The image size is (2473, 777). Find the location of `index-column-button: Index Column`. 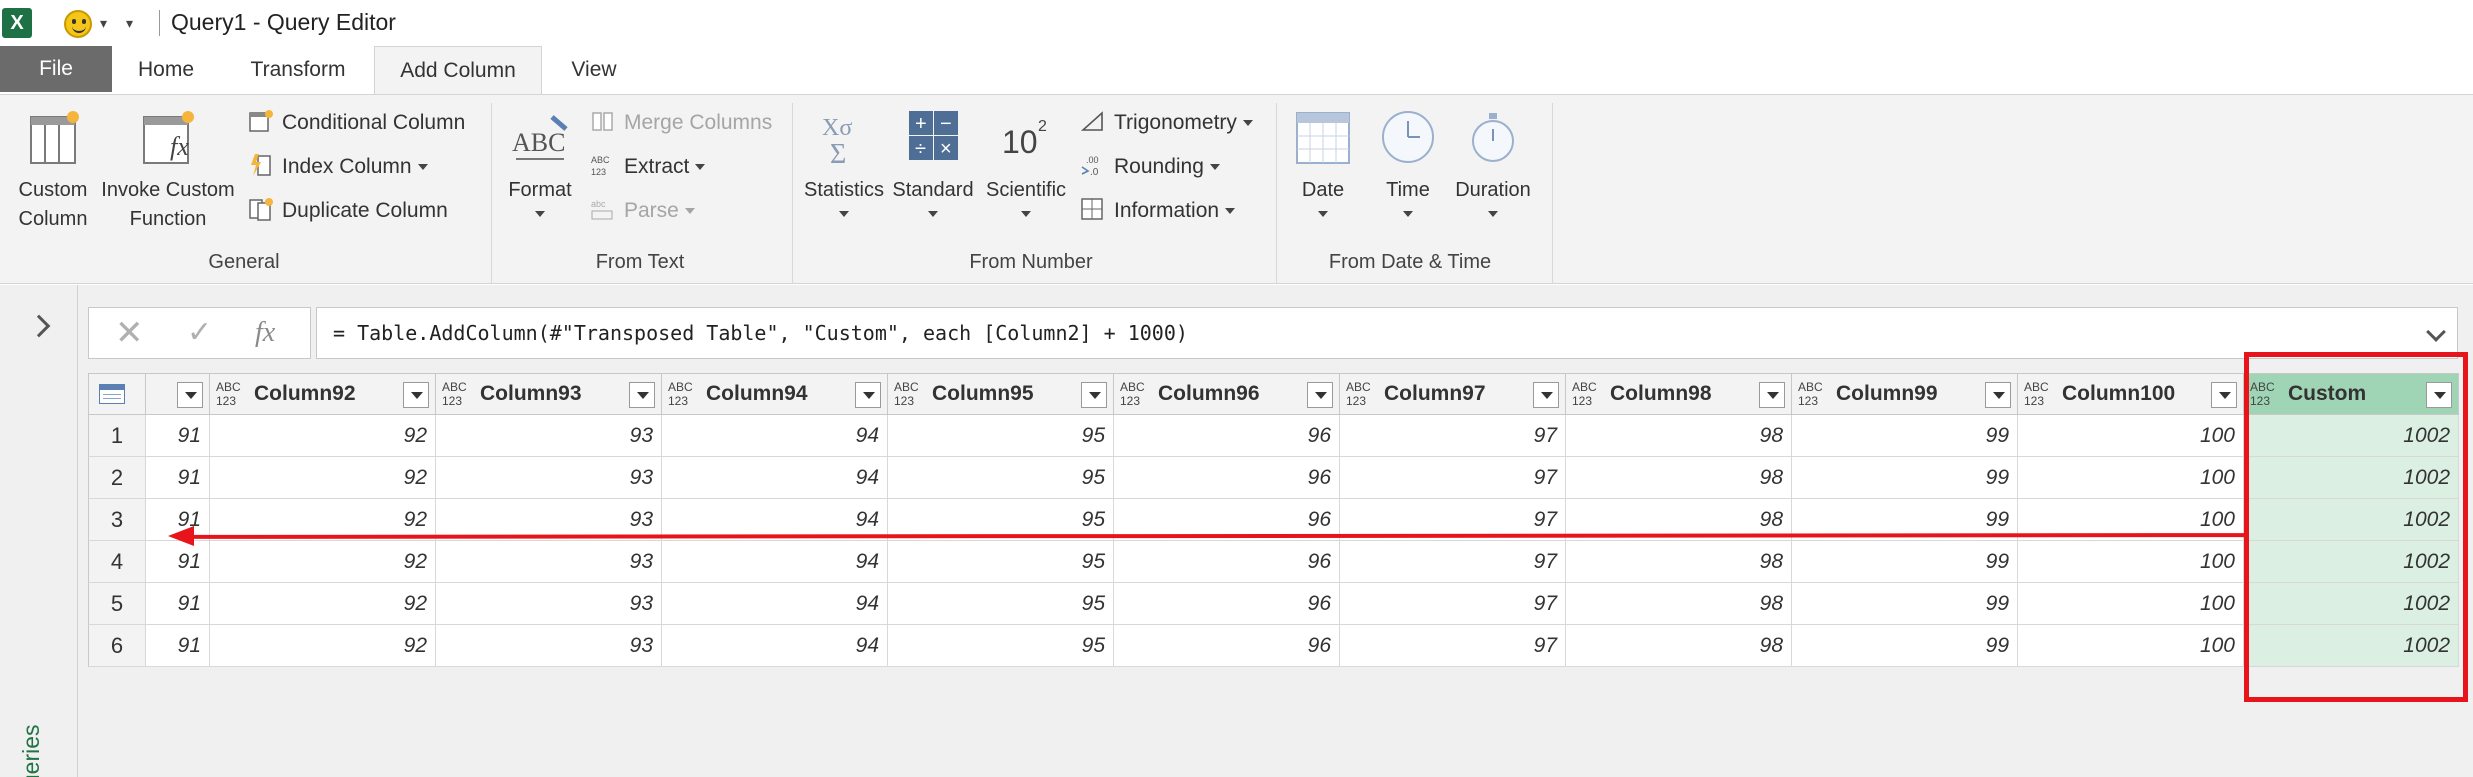

index-column-button: Index Column is located at coordinates (338, 167).